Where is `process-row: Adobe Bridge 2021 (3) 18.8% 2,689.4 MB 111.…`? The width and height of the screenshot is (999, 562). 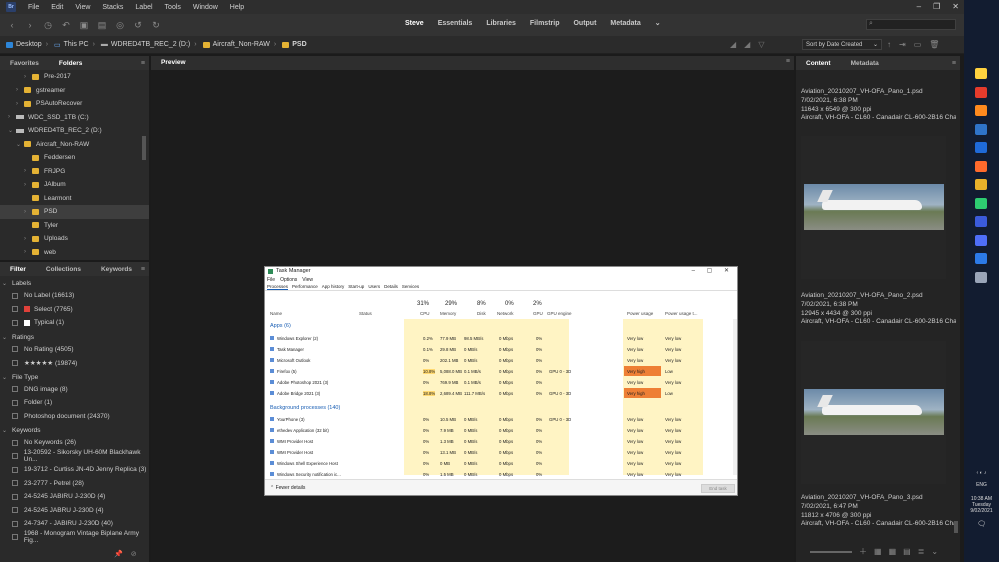 process-row: Adobe Bridge 2021 (3) 18.8% 2,689.4 MB 111.… is located at coordinates (499, 393).